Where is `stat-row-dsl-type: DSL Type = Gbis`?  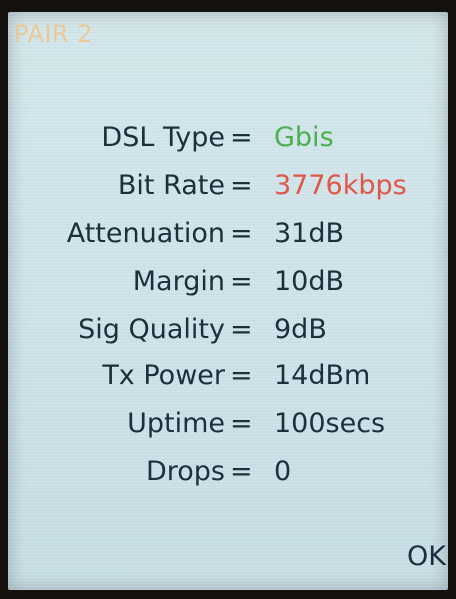
stat-row-dsl-type: DSL Type = Gbis is located at coordinates (228, 138).